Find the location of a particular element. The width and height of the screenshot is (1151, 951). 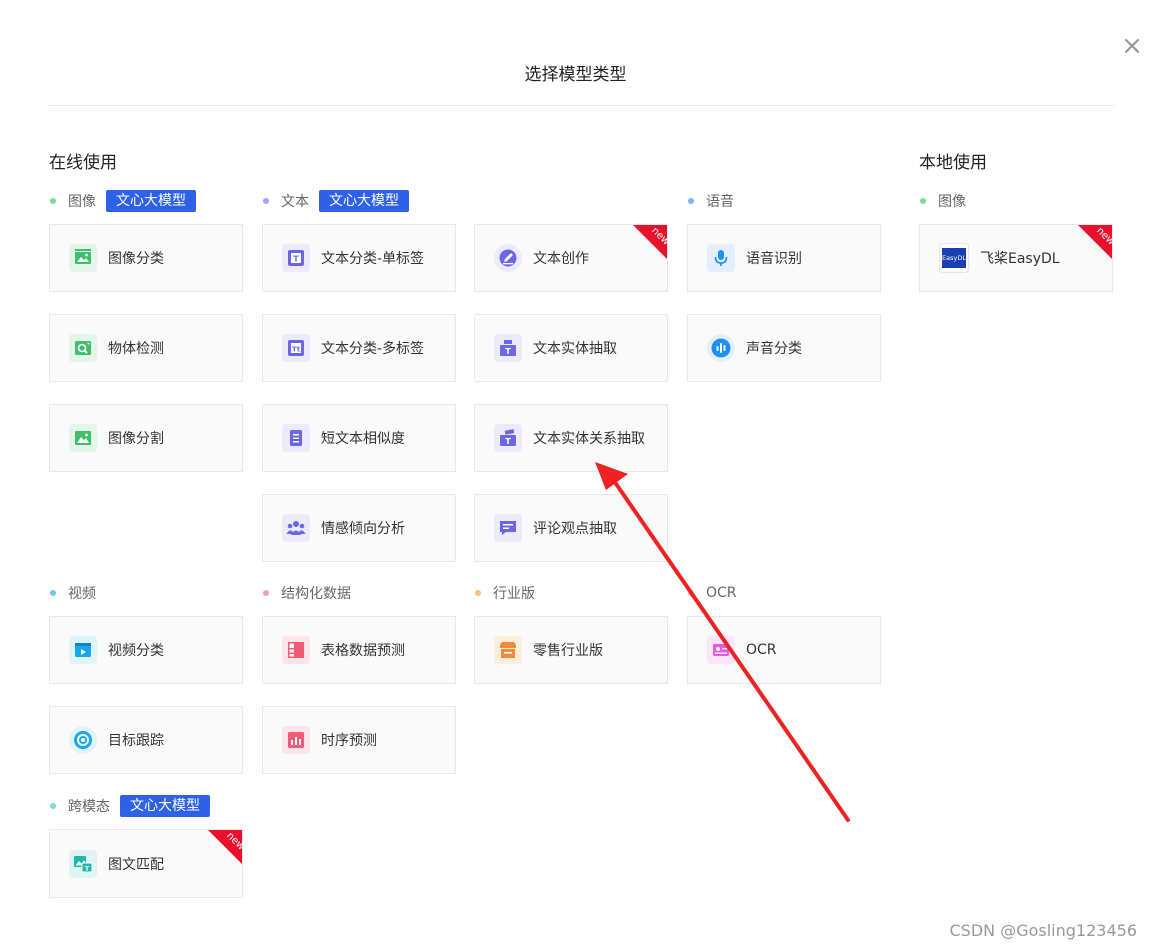

pen-icon is located at coordinates (508, 258).